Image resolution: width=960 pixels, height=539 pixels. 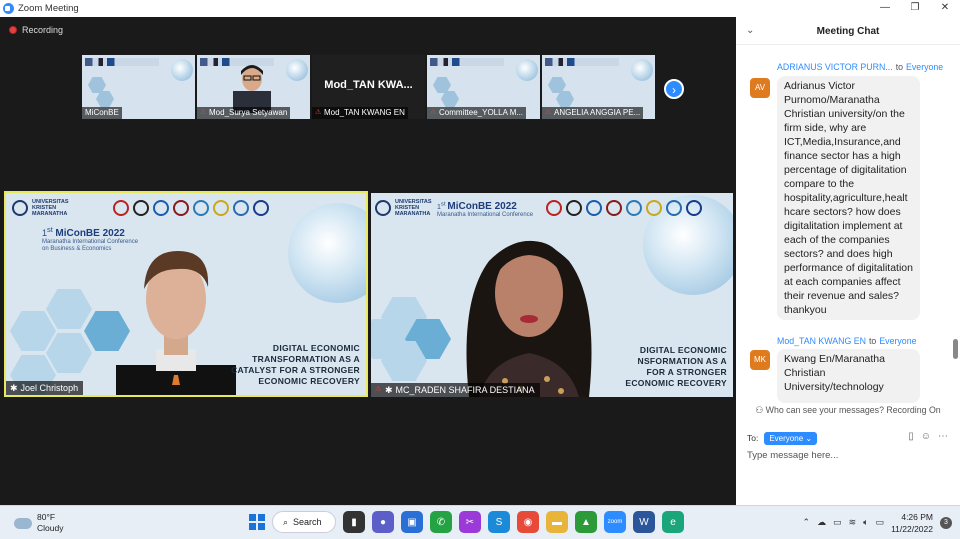 What do you see at coordinates (455, 390) in the screenshot?
I see `video-name-label: ⚠ ✱ MC_RADEN SHAFIRA DESTIANA` at bounding box center [455, 390].